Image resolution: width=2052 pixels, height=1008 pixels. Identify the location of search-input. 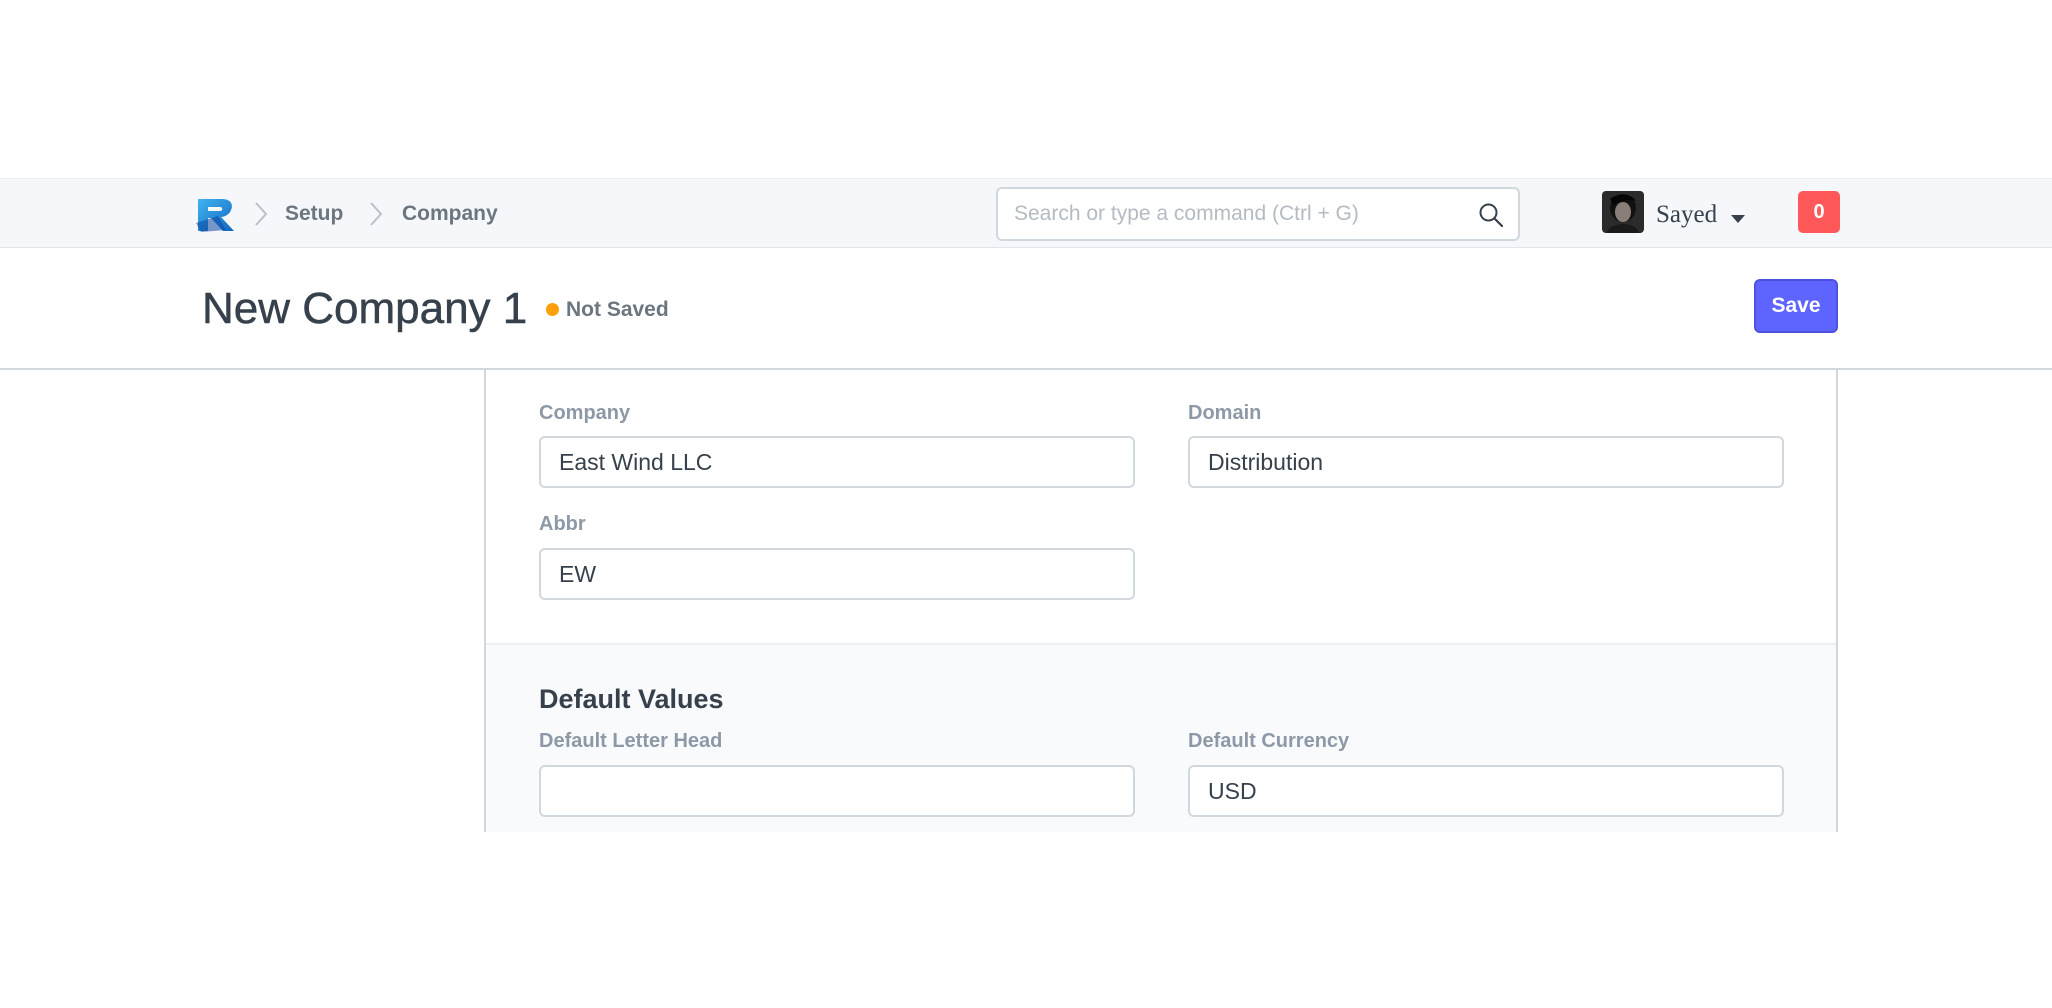
(1244, 214).